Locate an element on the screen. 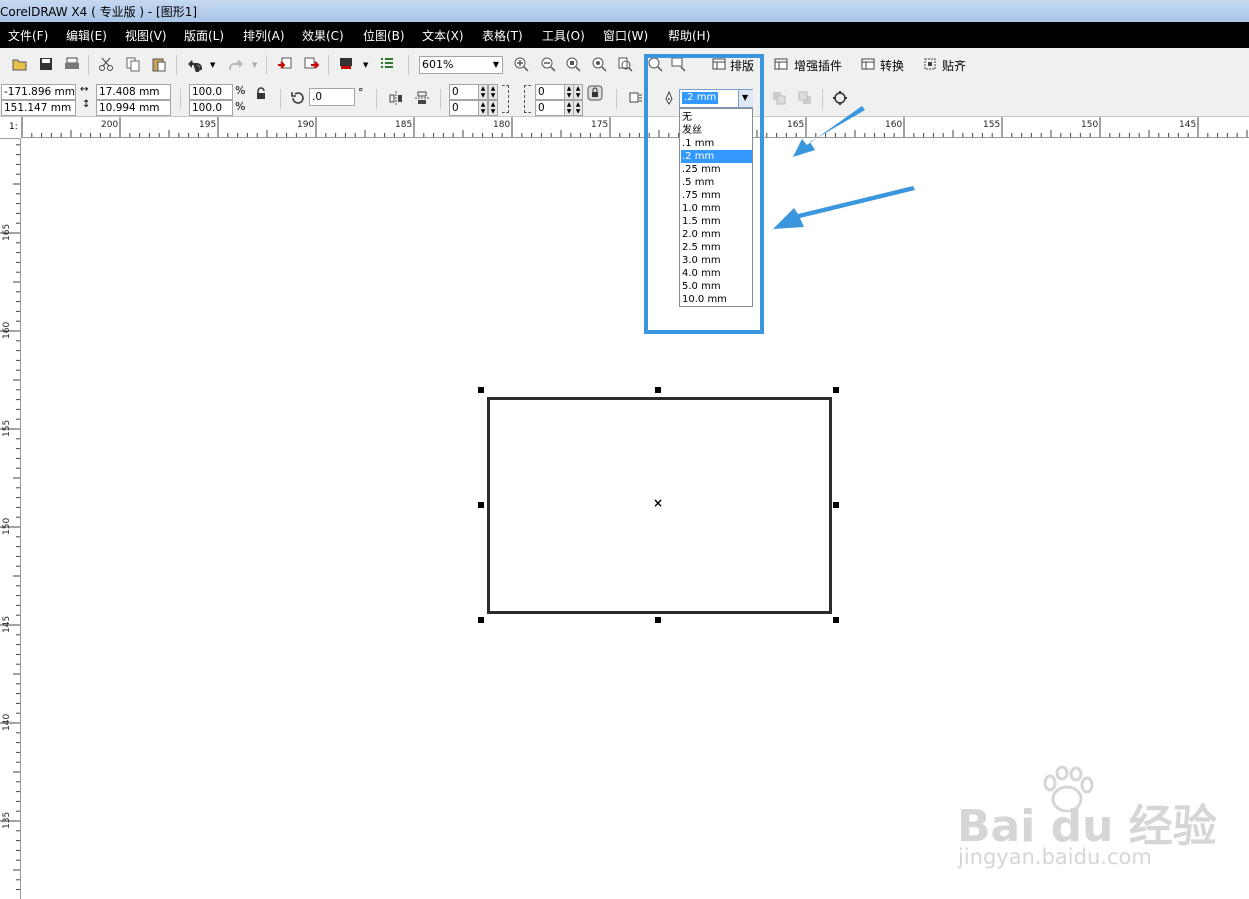  ruler-tick-label: 175 is located at coordinates (600, 125).